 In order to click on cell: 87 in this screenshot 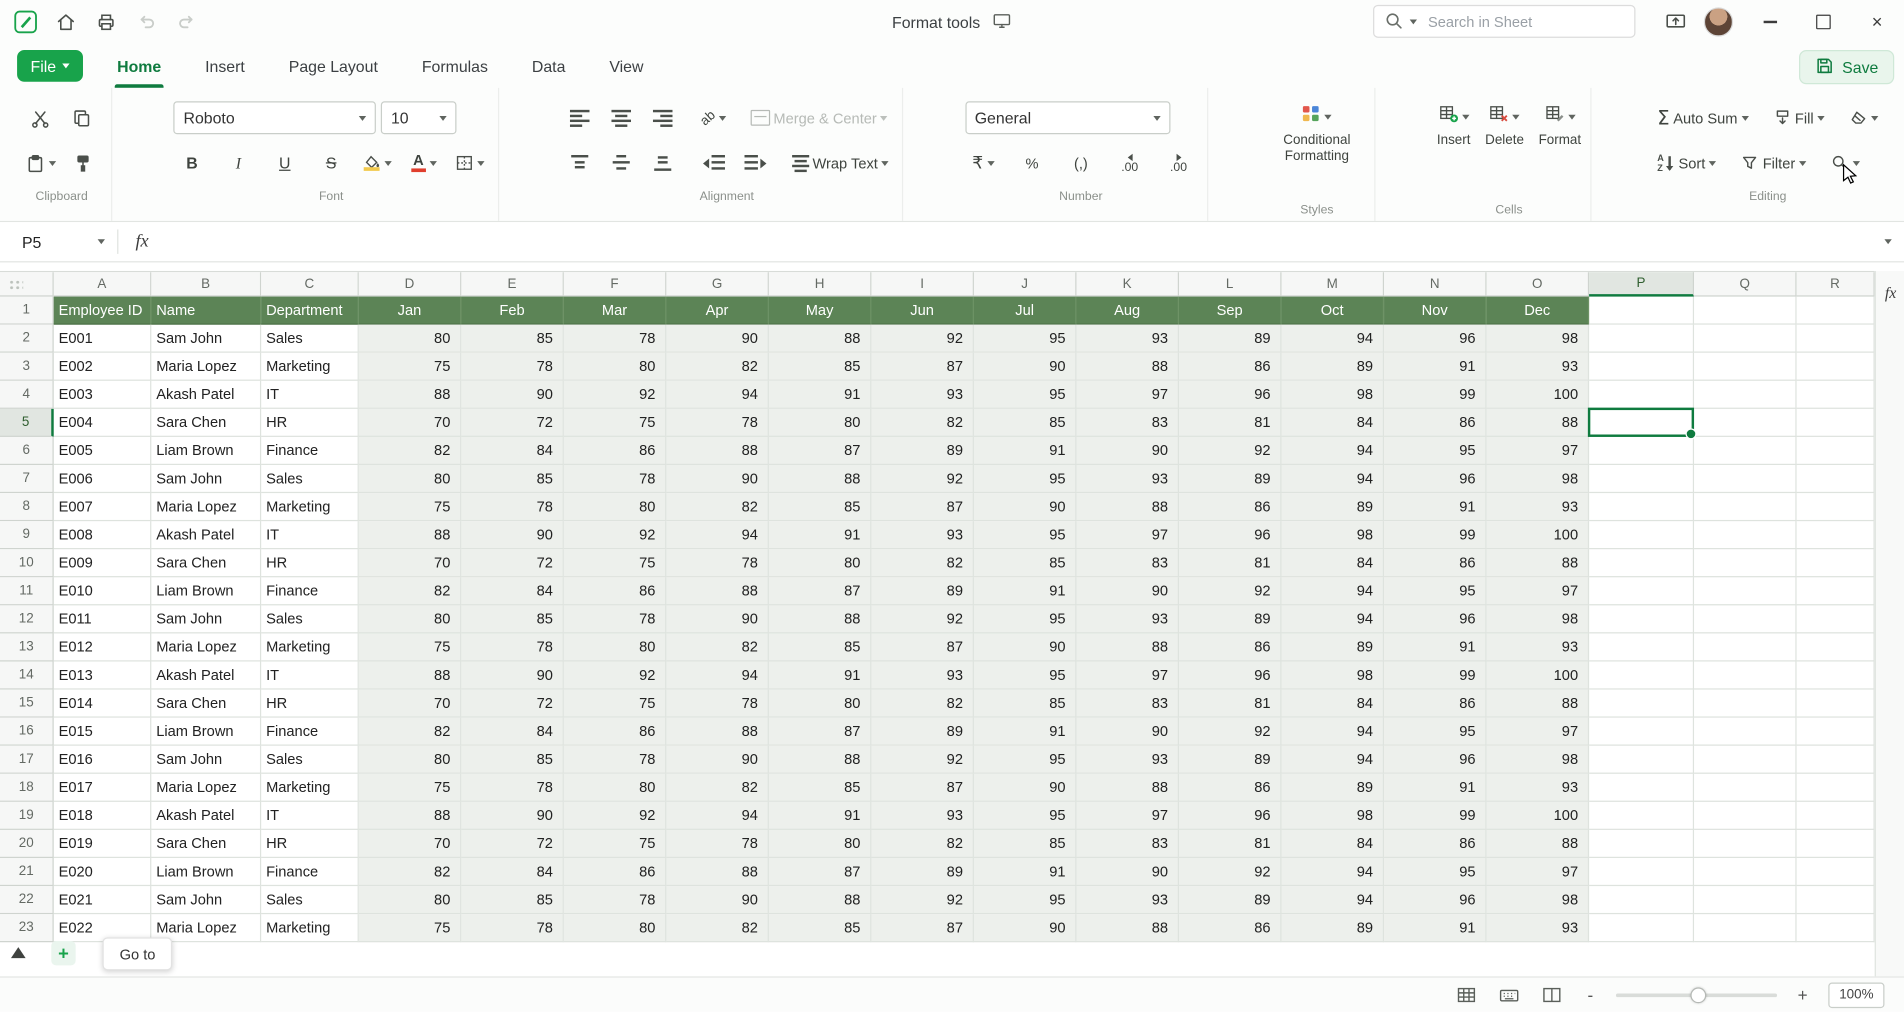, I will do `click(922, 787)`.